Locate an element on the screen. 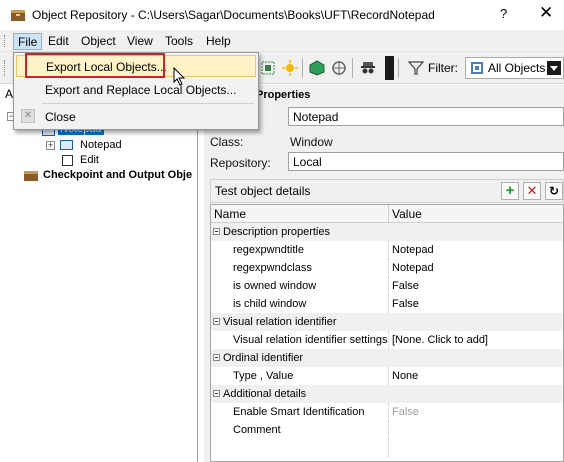 This screenshot has height=462, width=564. repository-field: Local is located at coordinates (426, 161).